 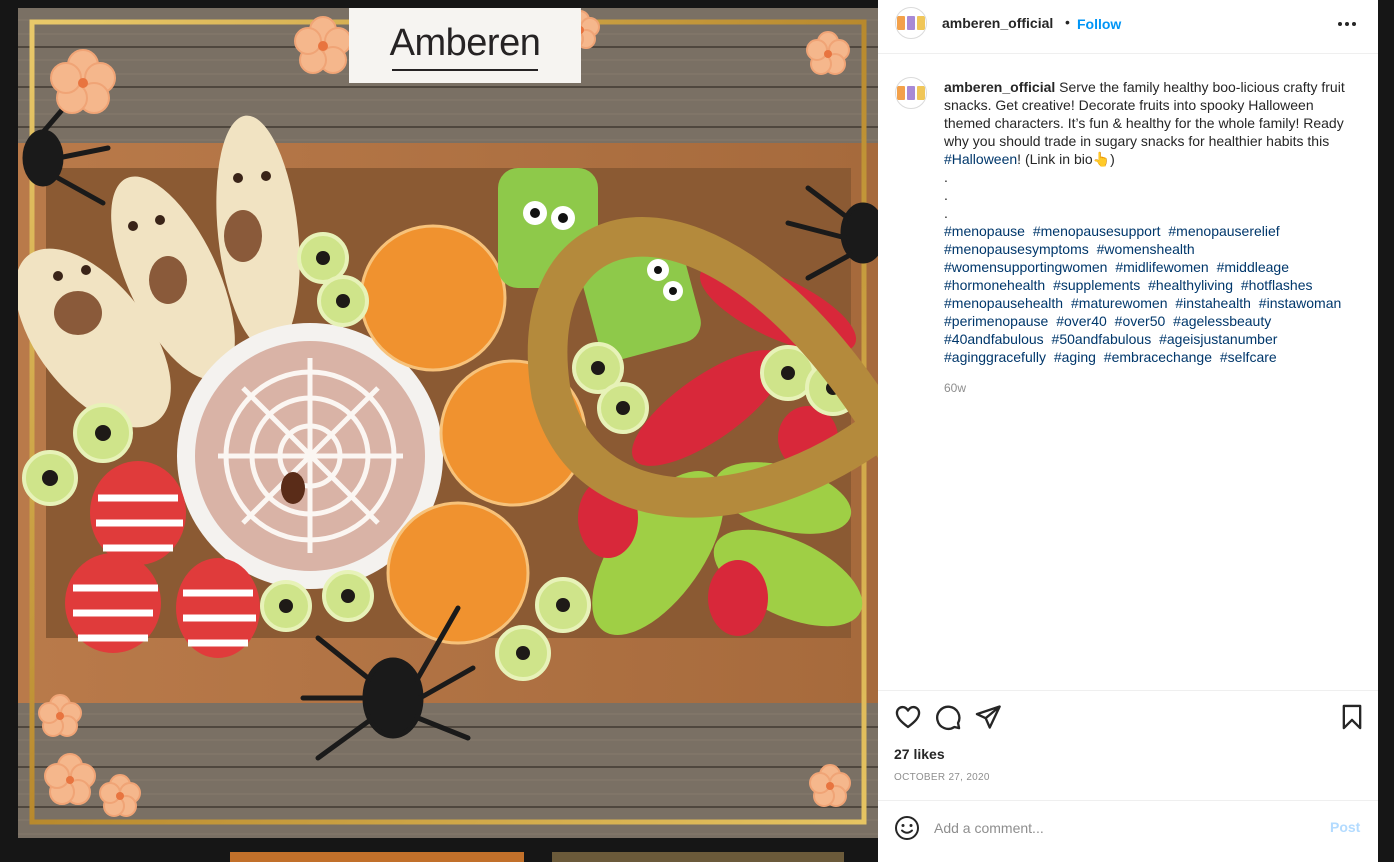 What do you see at coordinates (1190, 285) in the screenshot?
I see `hashtag-link: #healthyliving` at bounding box center [1190, 285].